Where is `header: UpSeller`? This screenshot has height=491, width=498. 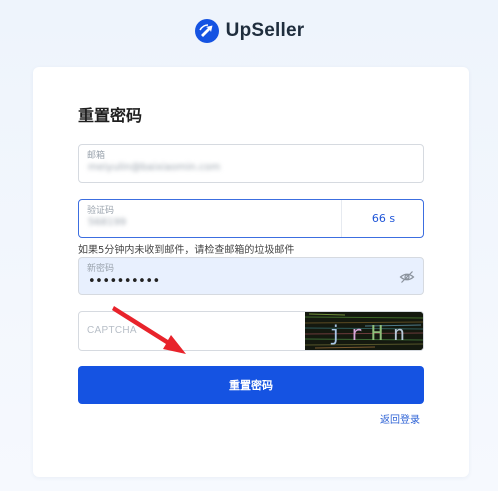 header: UpSeller is located at coordinates (249, 31).